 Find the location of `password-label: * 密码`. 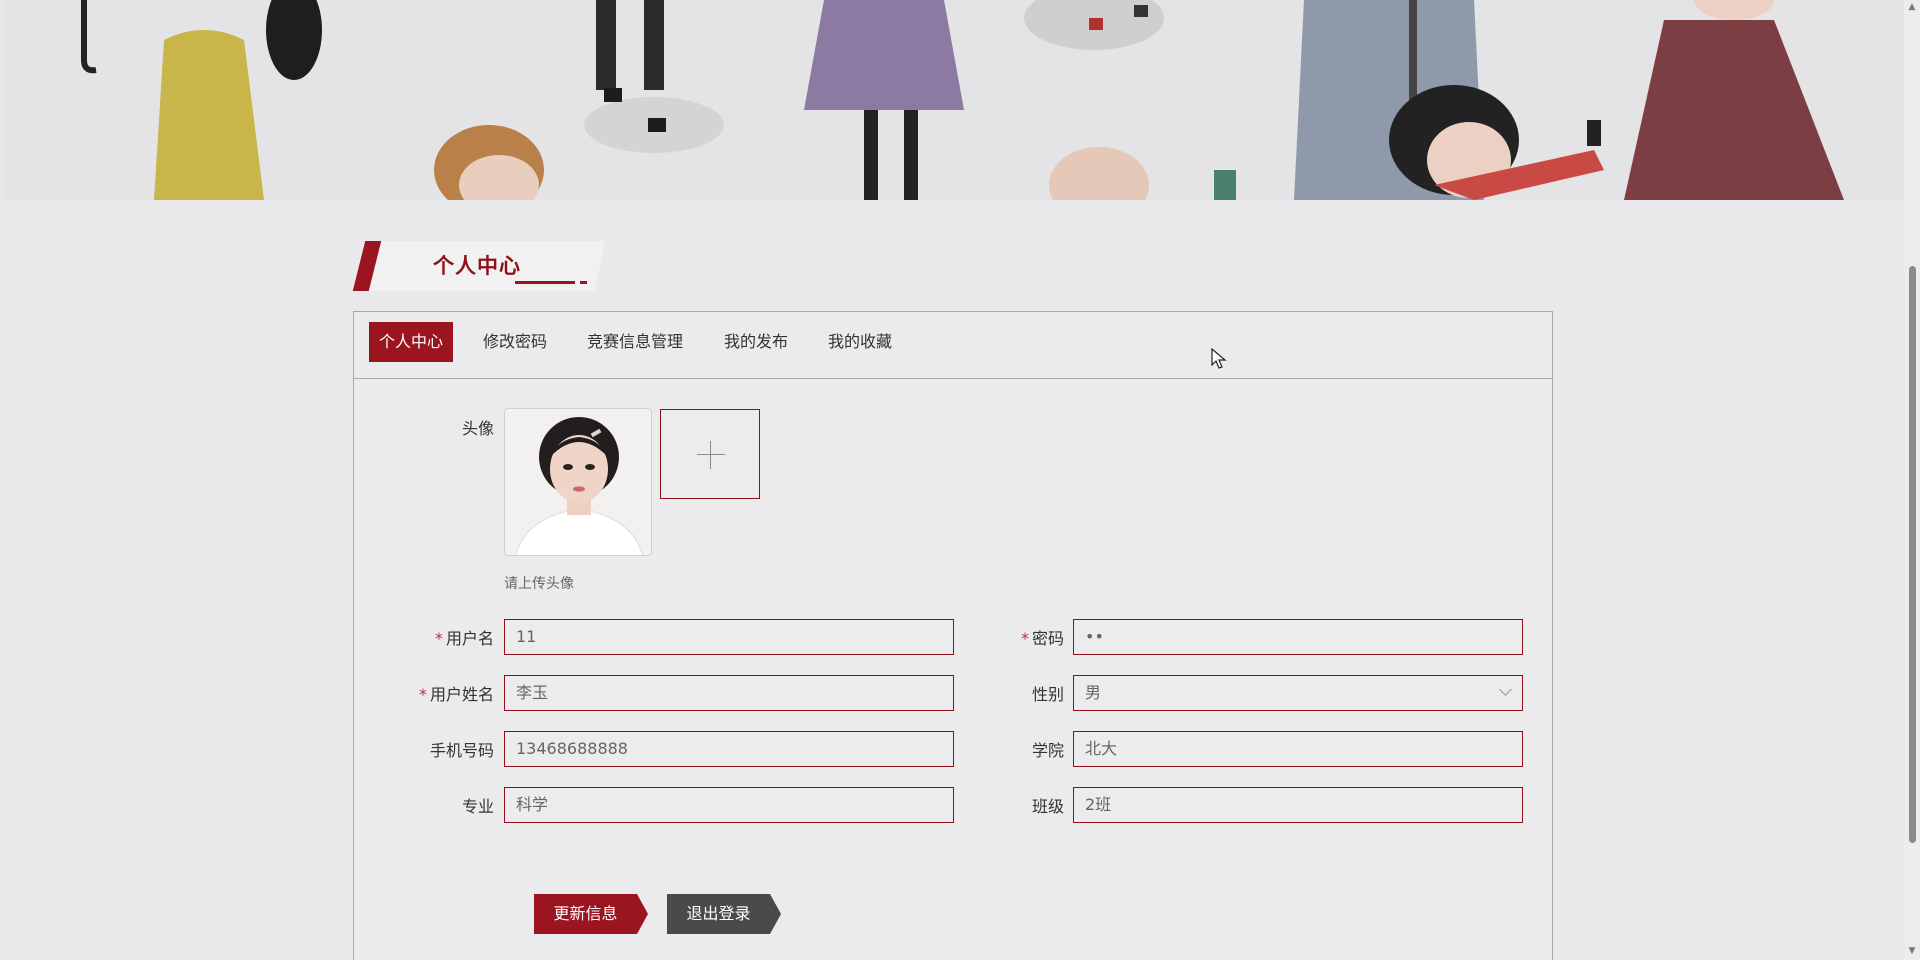

password-label: * 密码 is located at coordinates (1042, 638).